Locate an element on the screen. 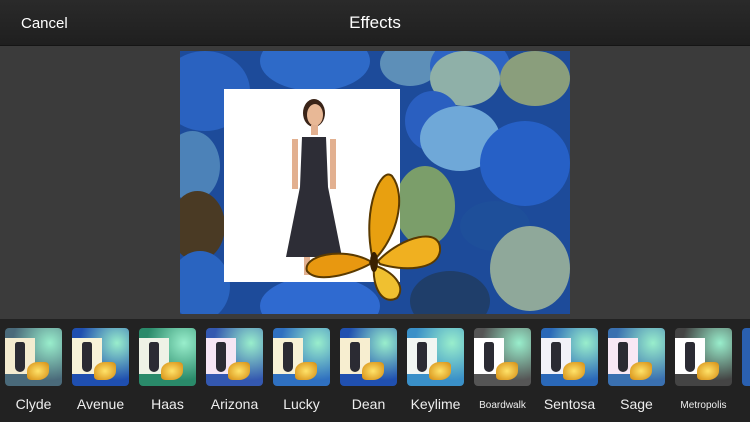  effect-thumbnail-keylime is located at coordinates (435, 357).